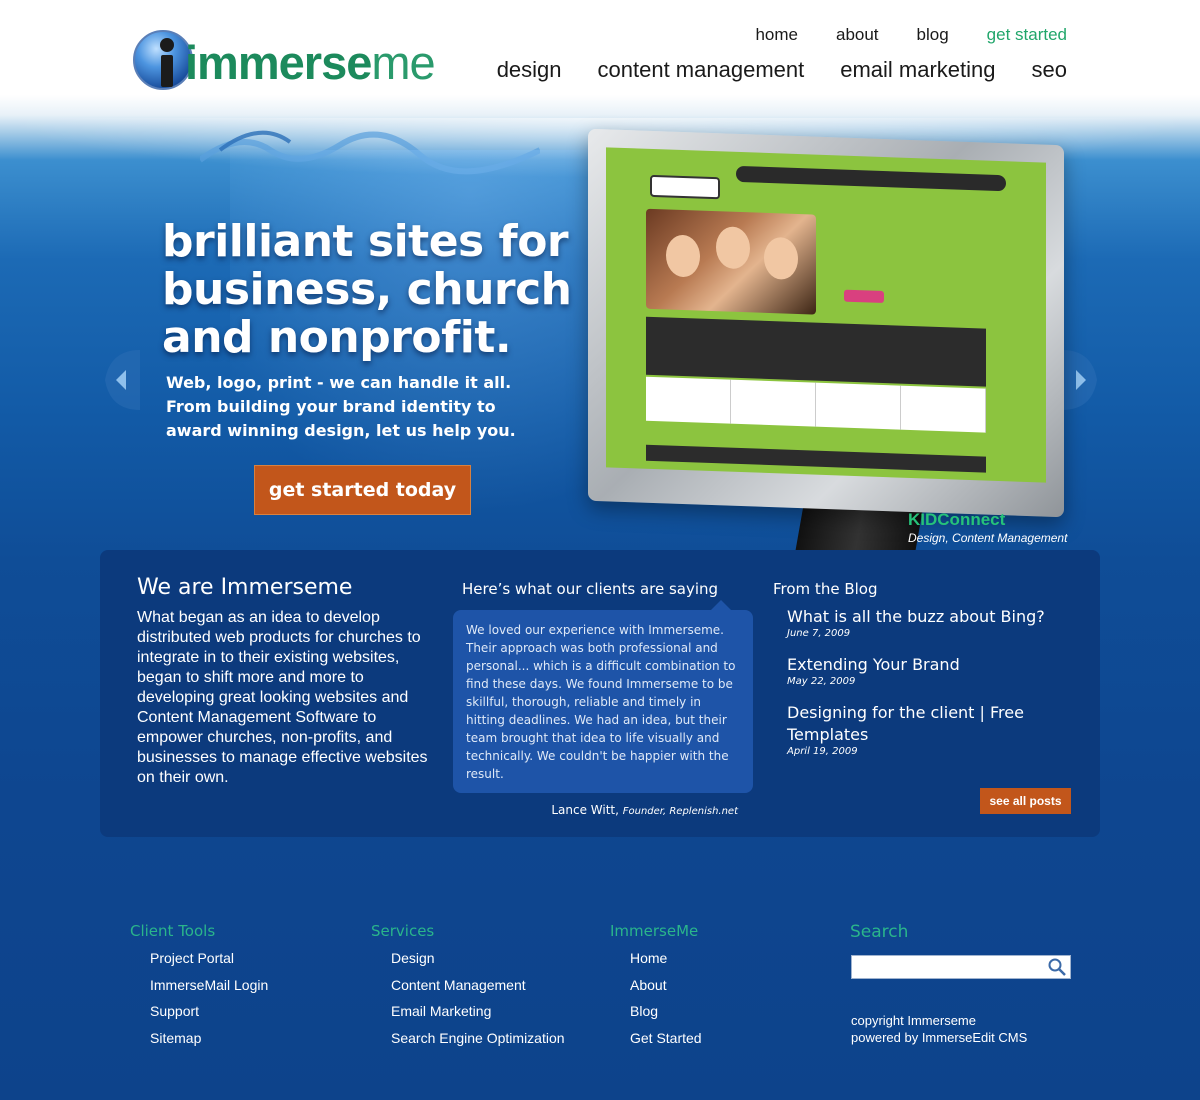 This screenshot has width=1200, height=1100. I want to click on showcase-services: Design, Content Management, so click(988, 538).